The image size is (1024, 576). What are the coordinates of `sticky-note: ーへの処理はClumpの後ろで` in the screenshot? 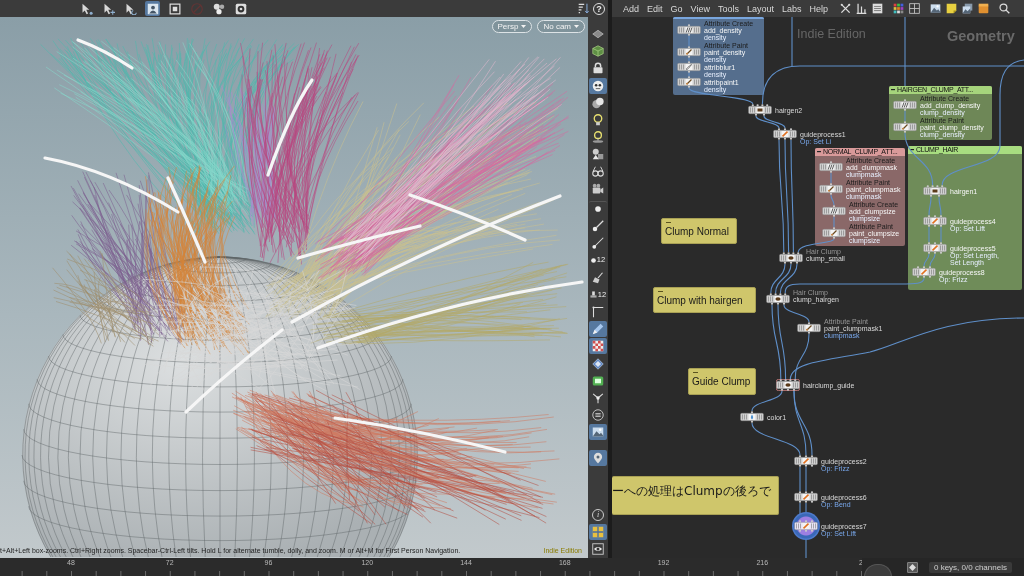 It's located at (695, 495).